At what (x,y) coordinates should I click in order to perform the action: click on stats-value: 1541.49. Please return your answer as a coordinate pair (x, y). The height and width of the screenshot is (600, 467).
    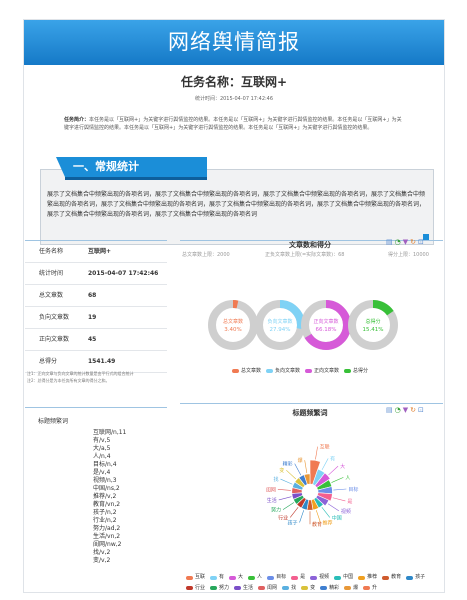
    Looking at the image, I should click on (102, 361).